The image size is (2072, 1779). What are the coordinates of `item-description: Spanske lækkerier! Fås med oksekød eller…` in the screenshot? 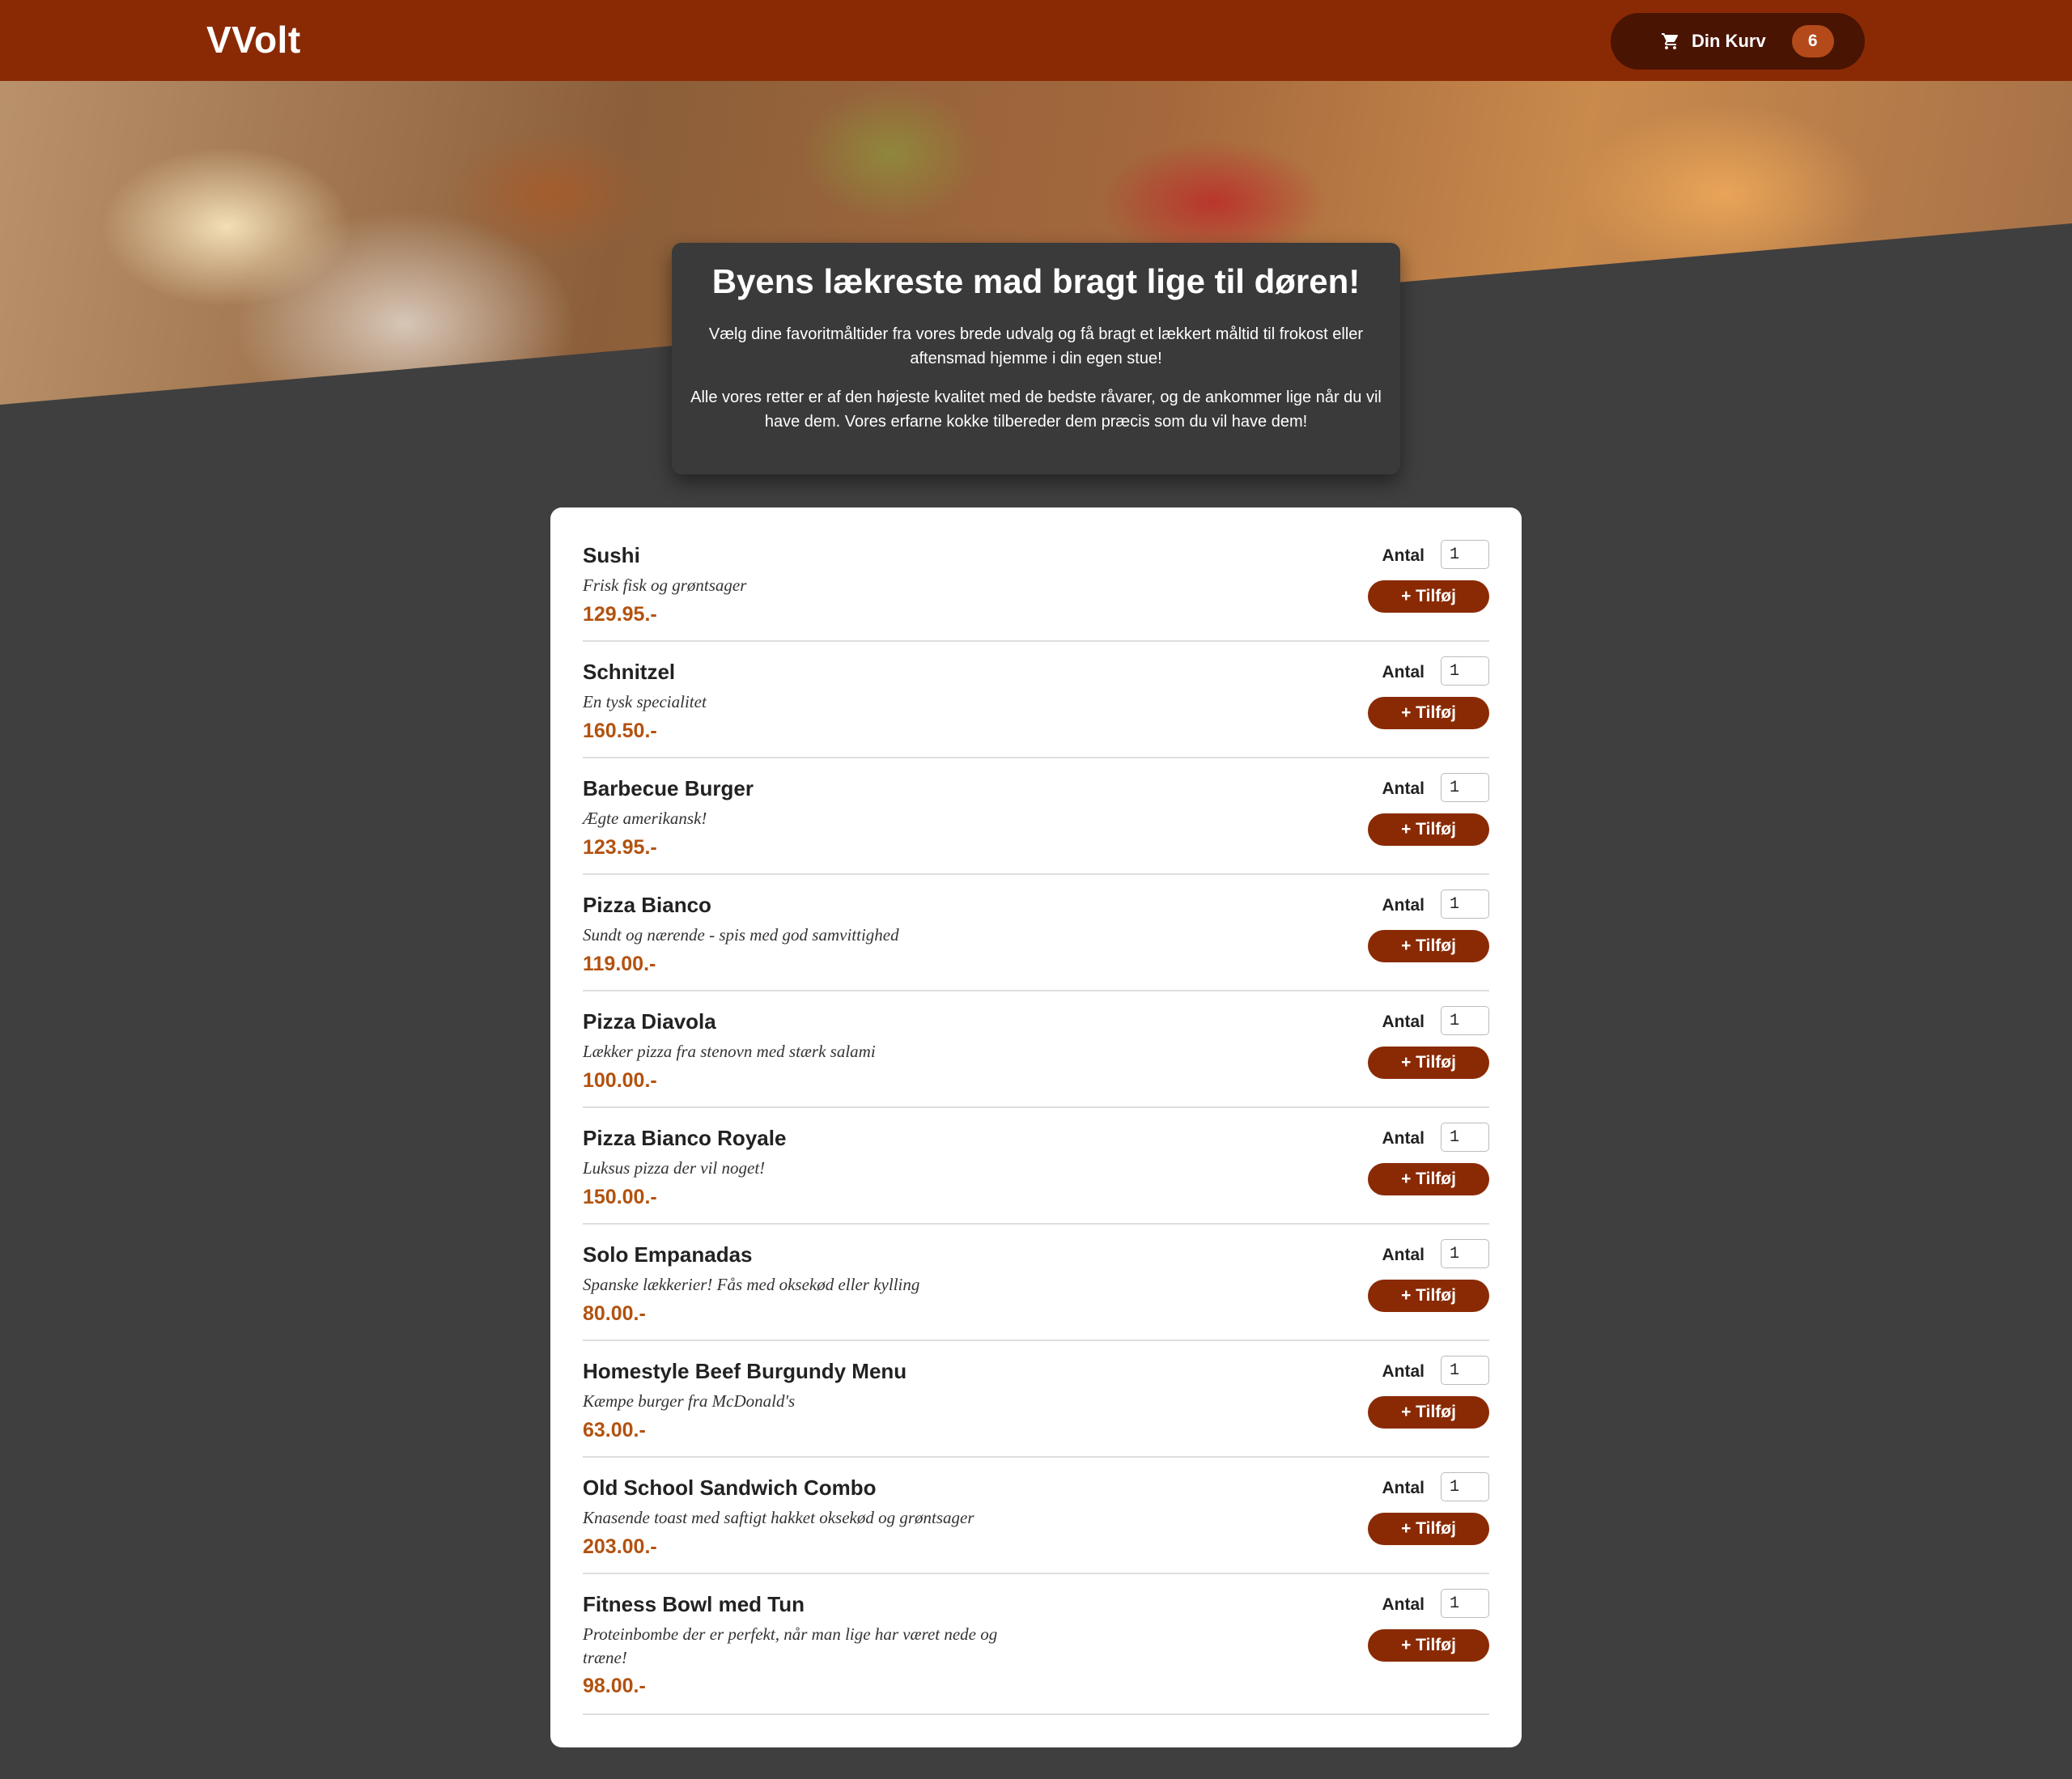 It's located at (751, 1284).